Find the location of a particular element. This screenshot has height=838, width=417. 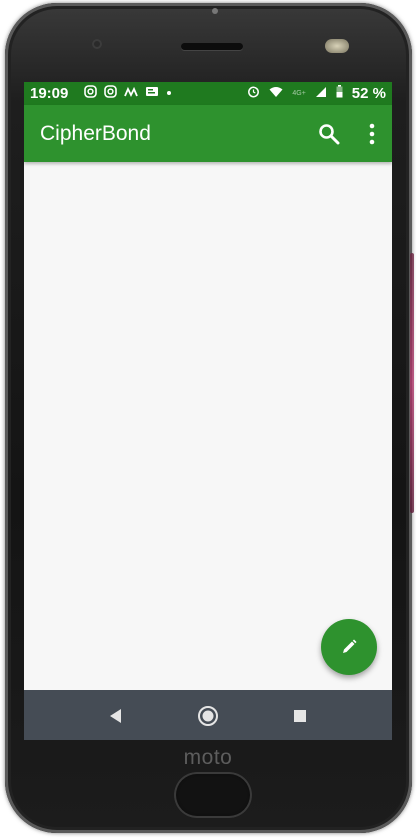

status-system-icons: 4G+ 52 % is located at coordinates (316, 93).